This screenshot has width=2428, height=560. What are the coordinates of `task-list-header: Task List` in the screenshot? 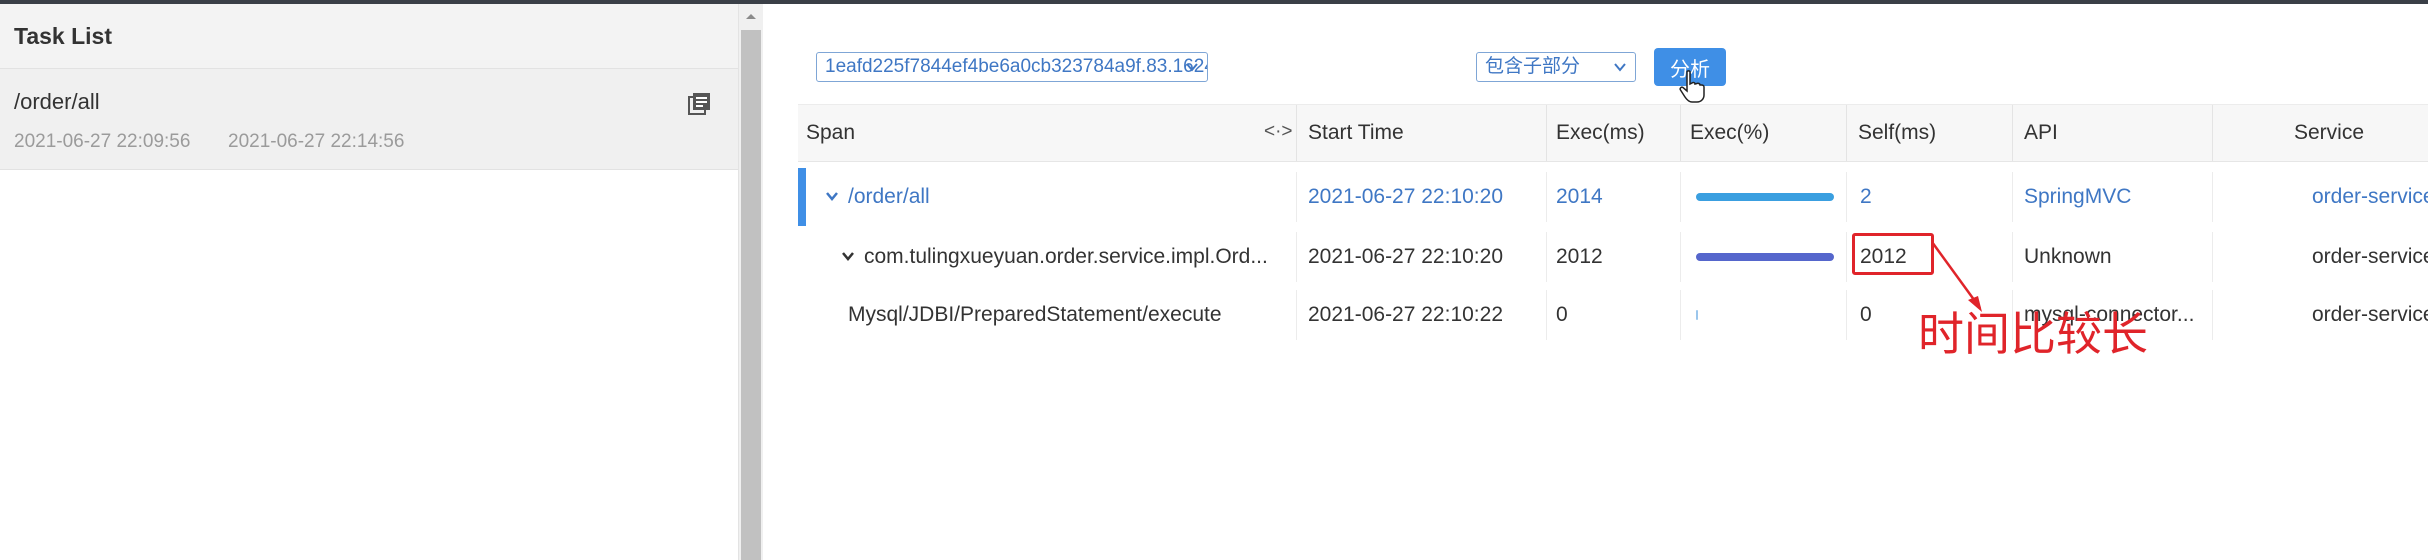 It's located at (369, 36).